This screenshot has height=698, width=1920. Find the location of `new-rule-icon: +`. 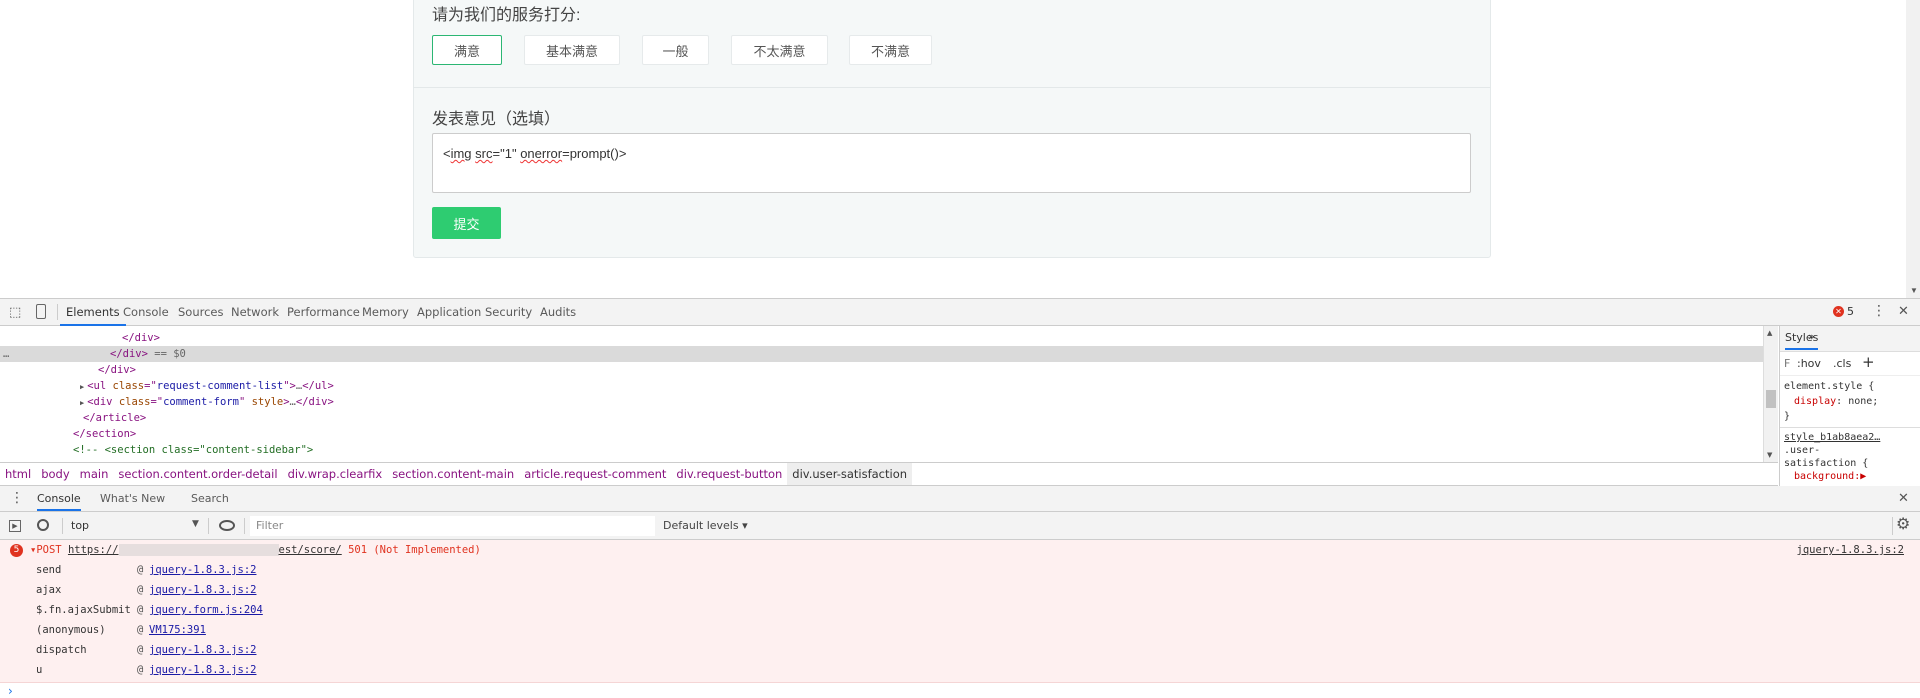

new-rule-icon: + is located at coordinates (1868, 362).